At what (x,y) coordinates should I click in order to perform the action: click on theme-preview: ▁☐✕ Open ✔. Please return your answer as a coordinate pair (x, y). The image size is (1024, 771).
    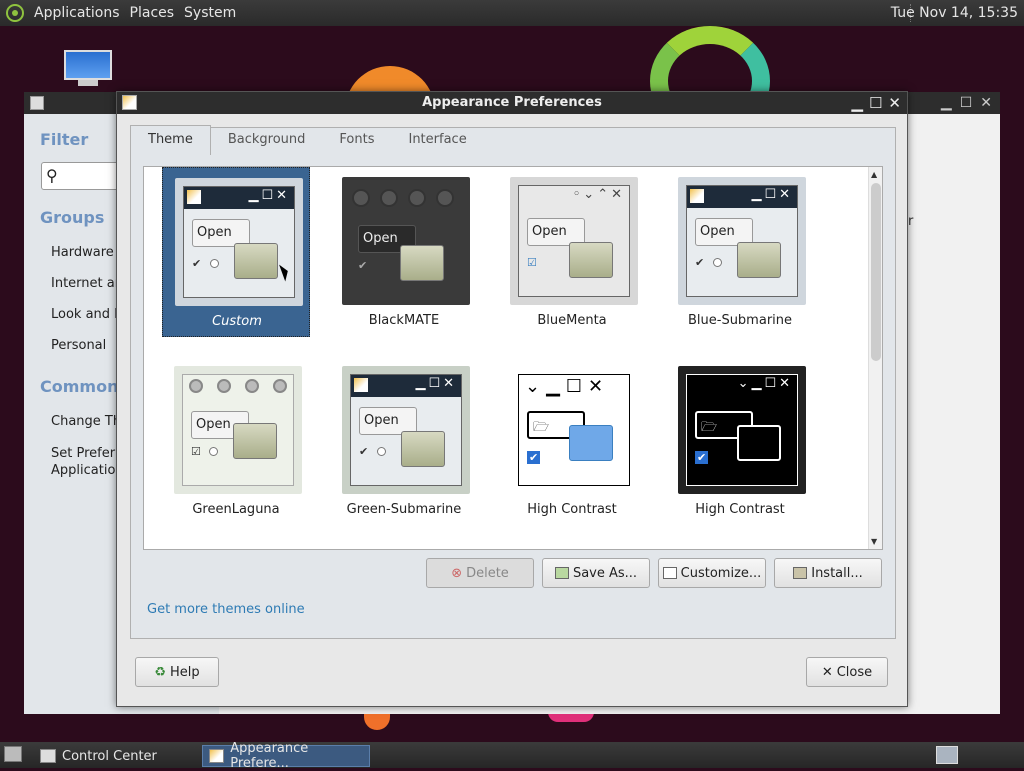
    Looking at the image, I should click on (406, 430).